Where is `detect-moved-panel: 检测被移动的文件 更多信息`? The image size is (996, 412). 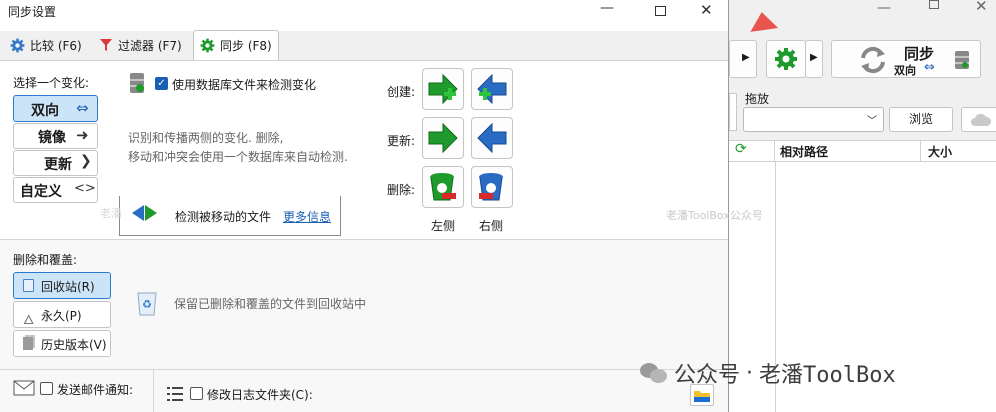 detect-moved-panel: 检测被移动的文件 更多信息 is located at coordinates (230, 216).